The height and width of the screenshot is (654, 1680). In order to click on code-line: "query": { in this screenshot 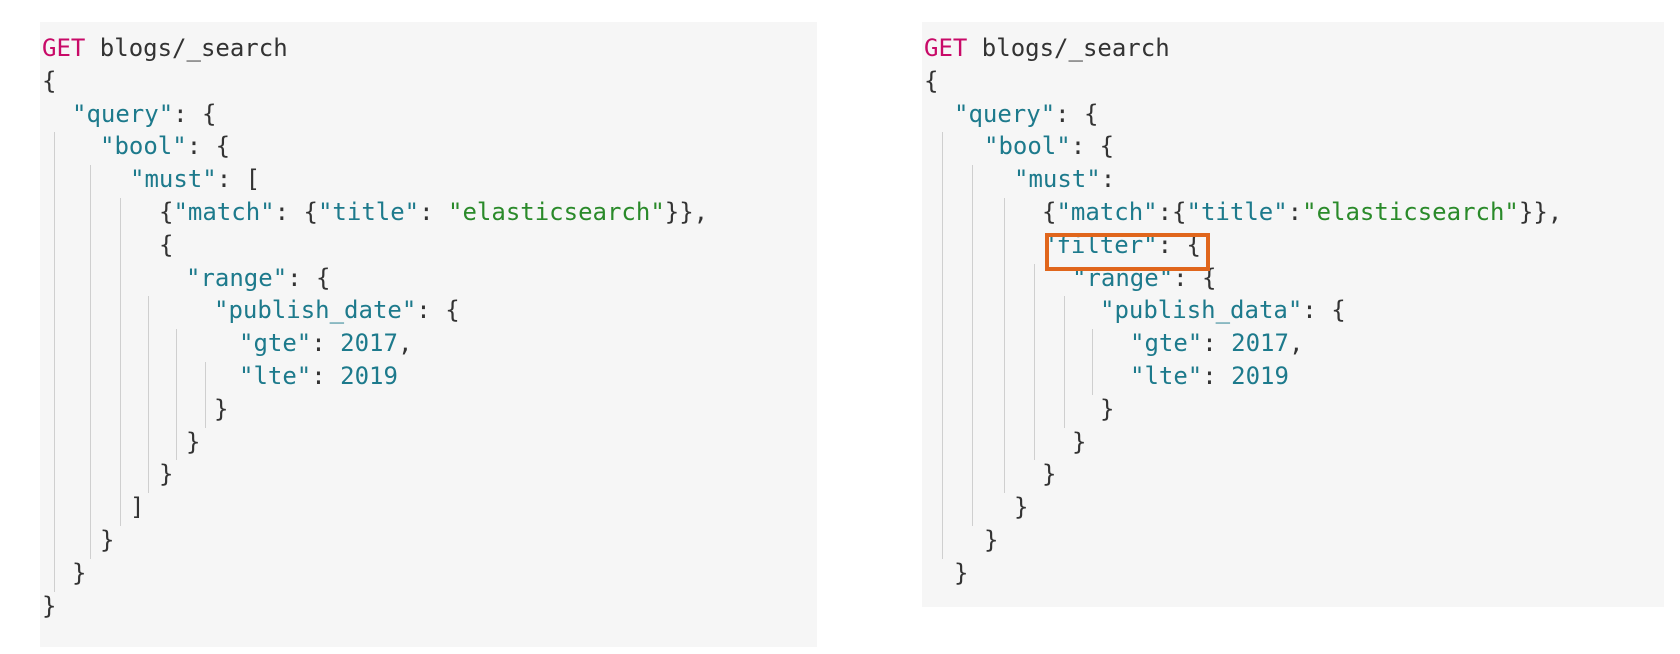, I will do `click(1026, 114)`.